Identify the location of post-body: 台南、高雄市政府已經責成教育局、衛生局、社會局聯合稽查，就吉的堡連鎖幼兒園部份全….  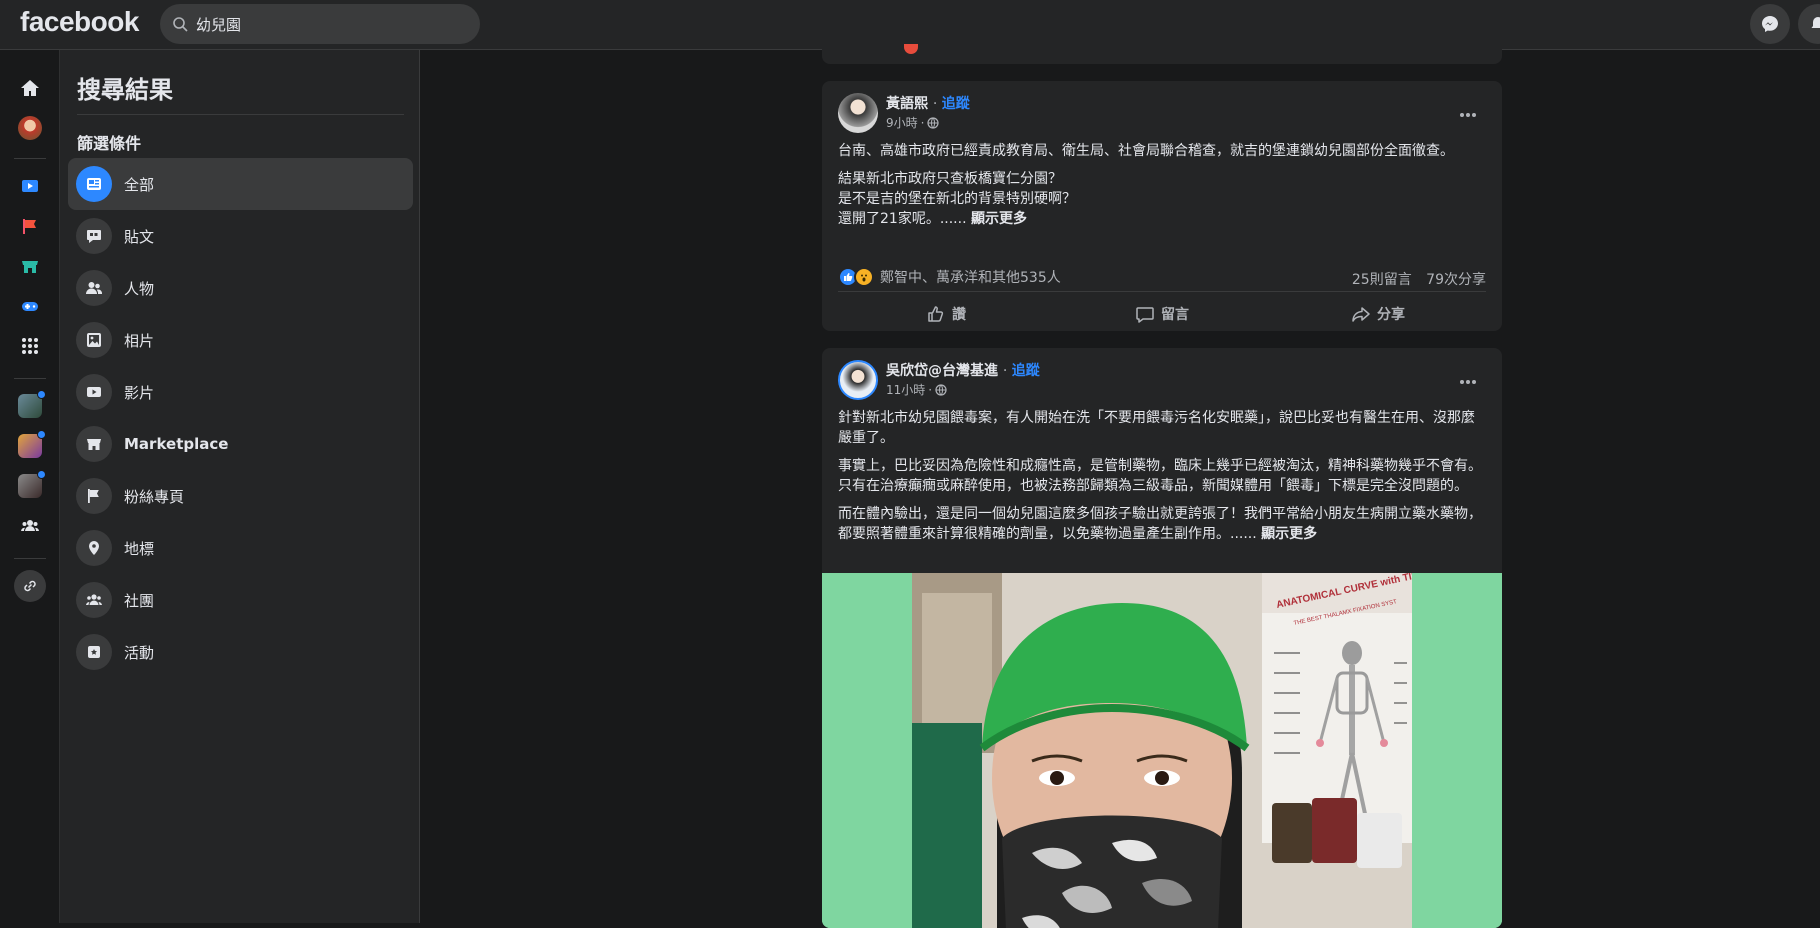
(1162, 185).